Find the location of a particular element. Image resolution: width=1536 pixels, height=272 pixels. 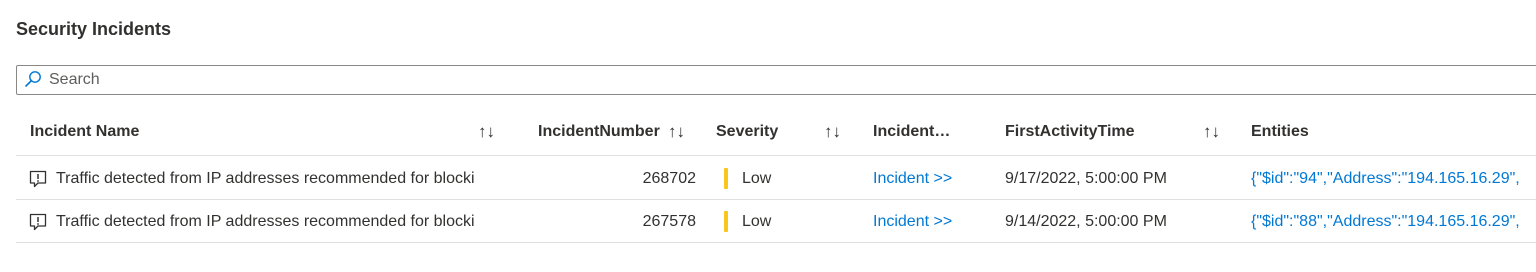

search-box is located at coordinates (776, 80).